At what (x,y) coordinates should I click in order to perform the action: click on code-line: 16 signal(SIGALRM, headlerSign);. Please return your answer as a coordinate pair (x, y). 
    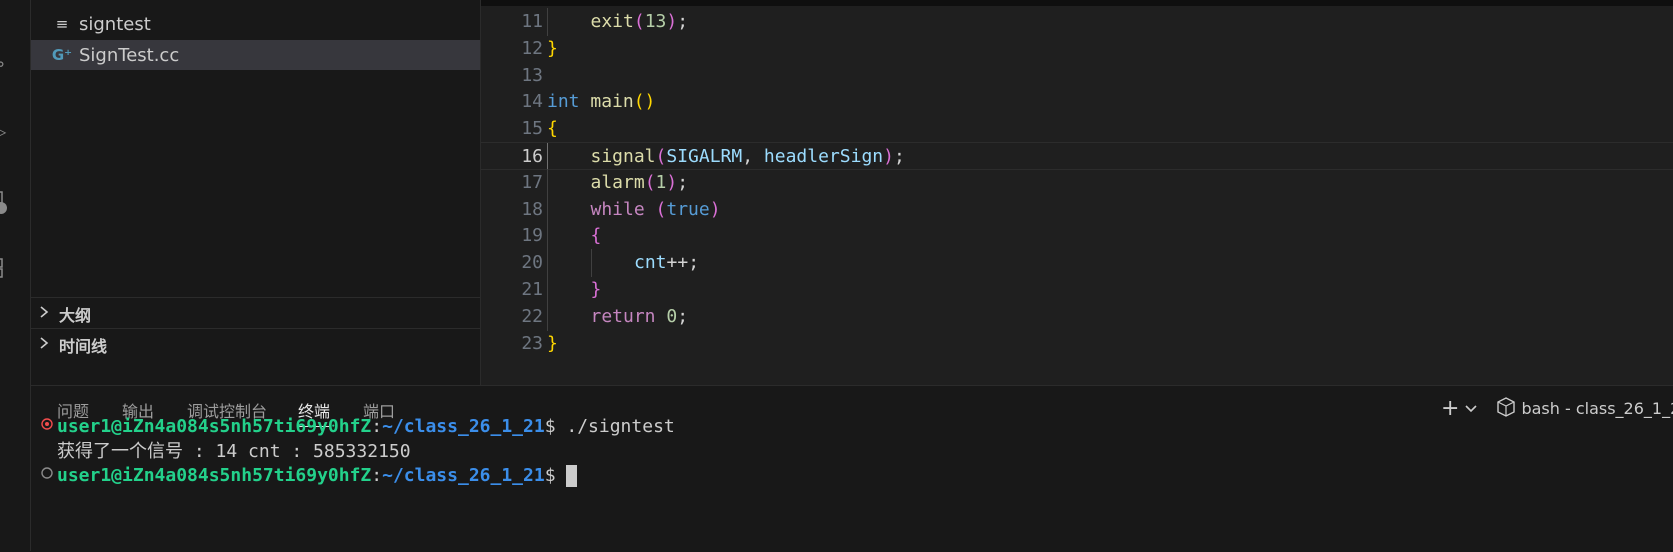
    Looking at the image, I should click on (1077, 156).